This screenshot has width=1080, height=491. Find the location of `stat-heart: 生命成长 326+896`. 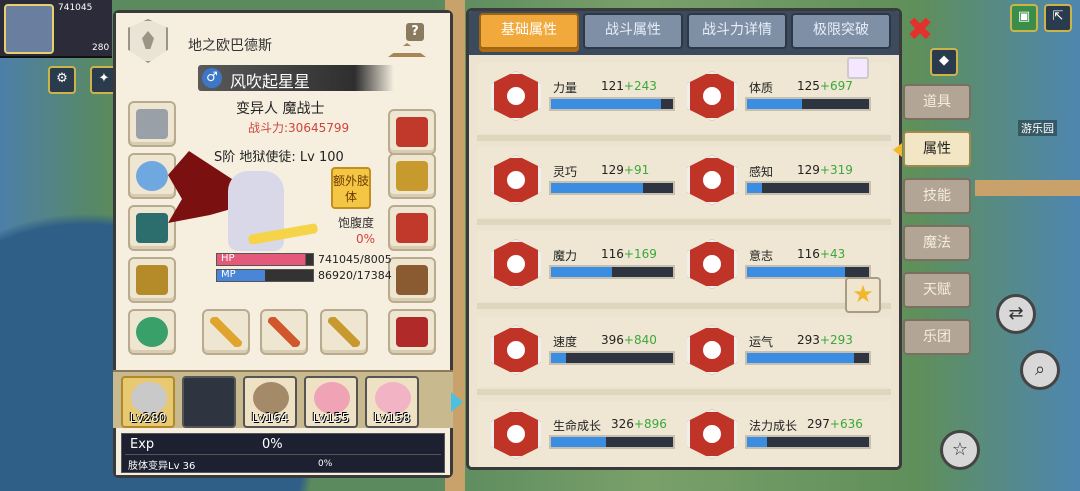

stat-heart: 生命成长 326+896 is located at coordinates (586, 435).